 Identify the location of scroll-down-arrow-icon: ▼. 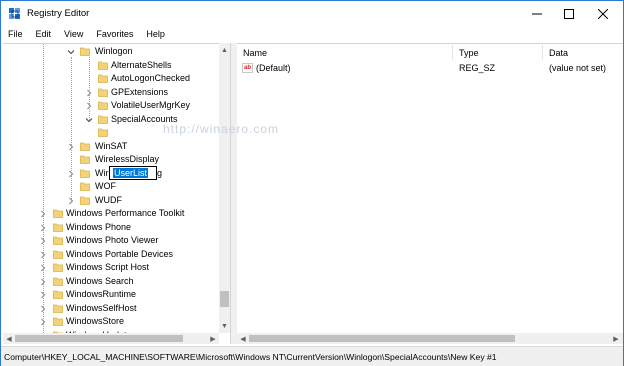
(224, 326).